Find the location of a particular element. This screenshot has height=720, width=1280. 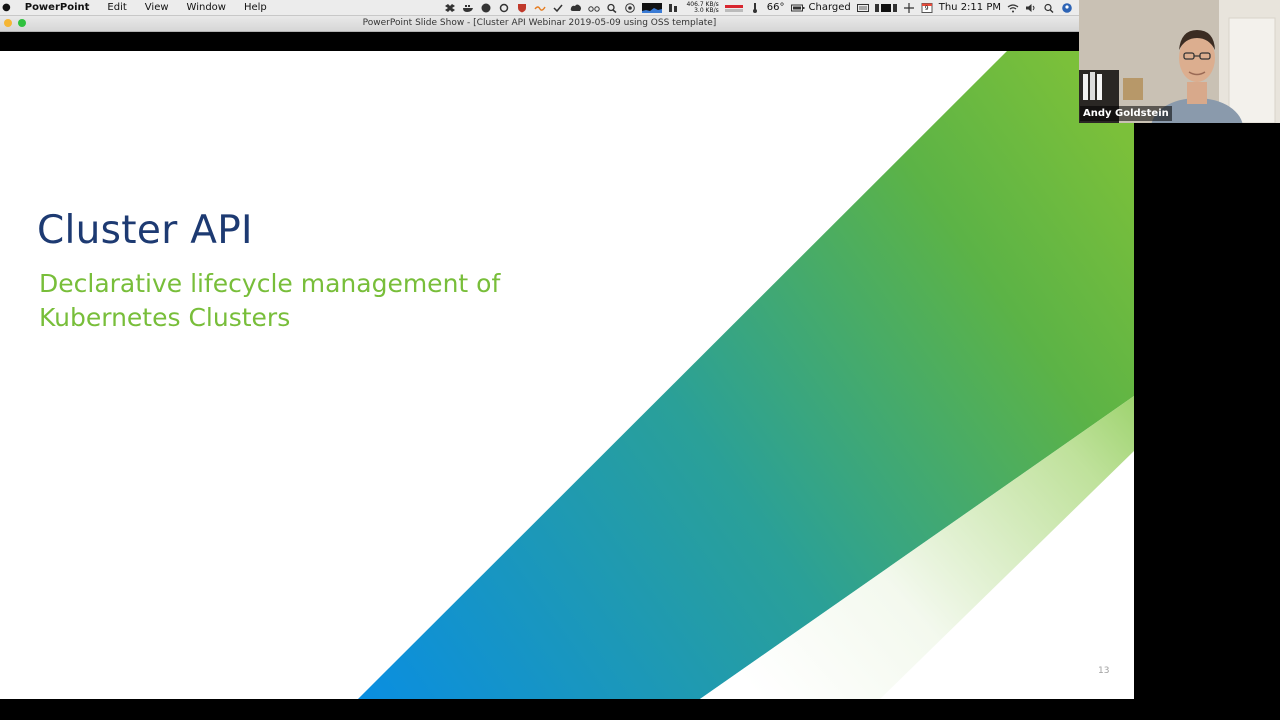

network-rate: 406.7 KB/s 3.0 KB/s is located at coordinates (702, 7).